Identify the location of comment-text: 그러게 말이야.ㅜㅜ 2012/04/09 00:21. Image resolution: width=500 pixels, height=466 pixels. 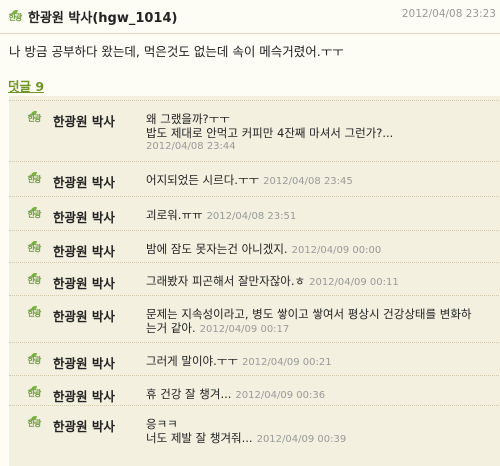
(318, 362).